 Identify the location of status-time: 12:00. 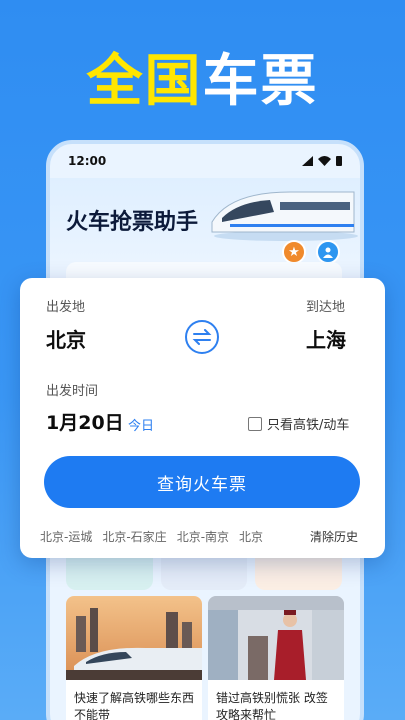
(87, 161).